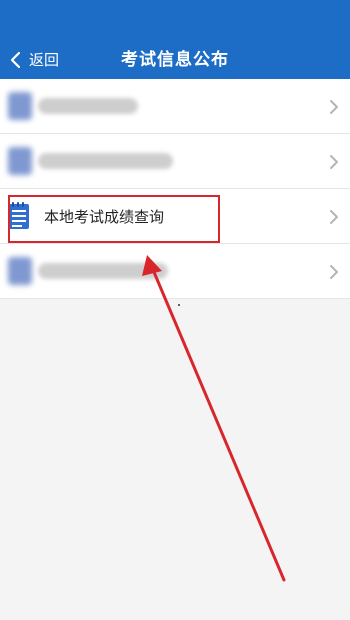 This screenshot has height=620, width=350. What do you see at coordinates (175, 60) in the screenshot?
I see `page-title: 考试信息公布` at bounding box center [175, 60].